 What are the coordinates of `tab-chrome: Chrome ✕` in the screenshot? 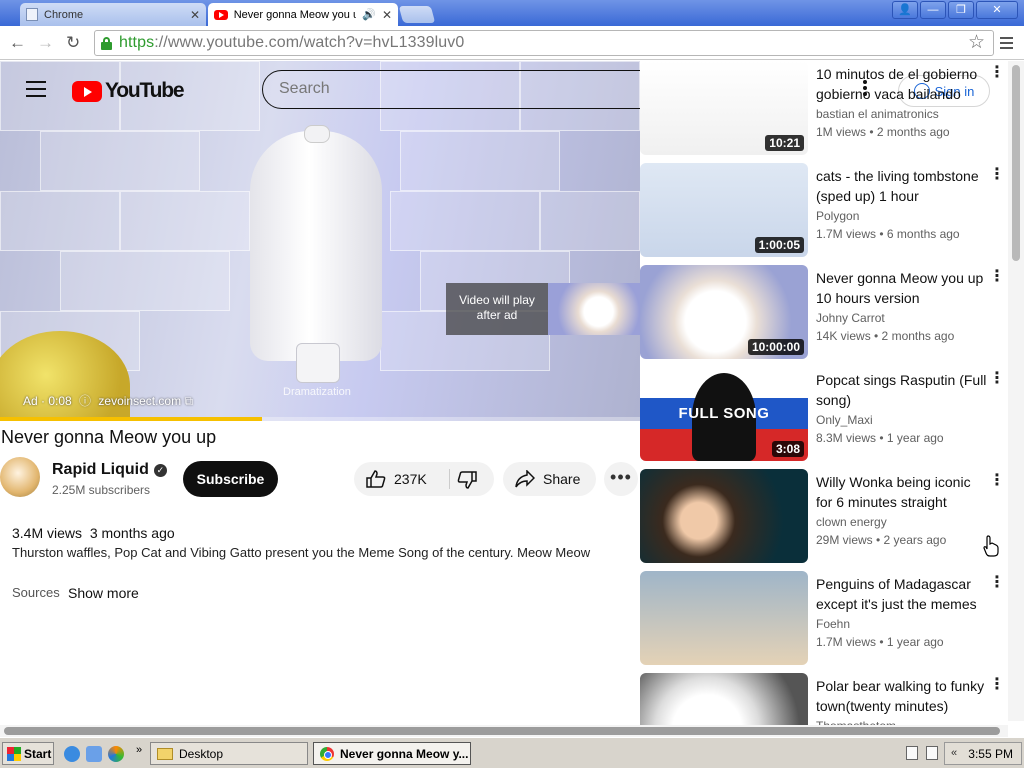 It's located at (113, 14).